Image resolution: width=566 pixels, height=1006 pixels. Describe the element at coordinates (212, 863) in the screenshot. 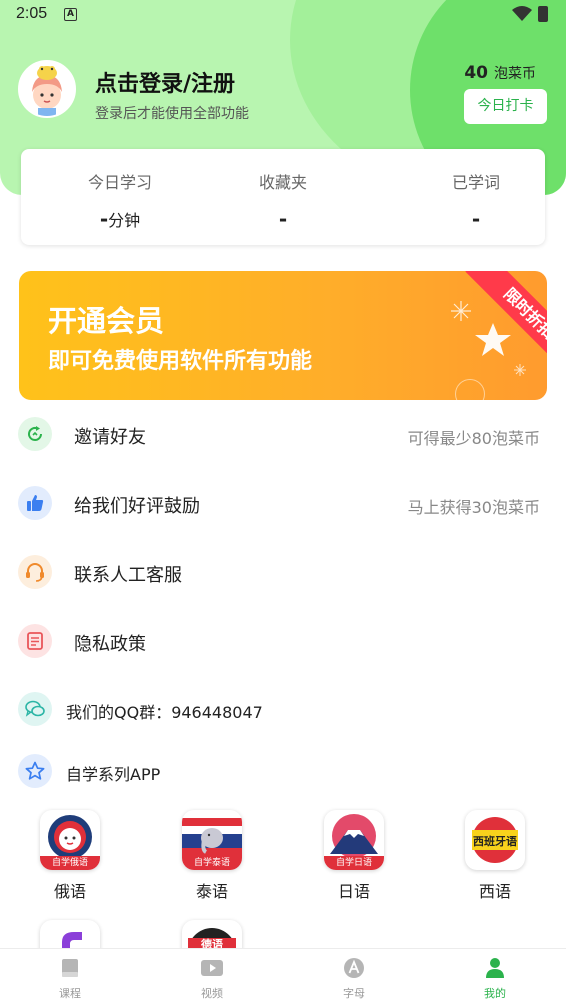

I see `app-tag: 自学泰语` at that location.